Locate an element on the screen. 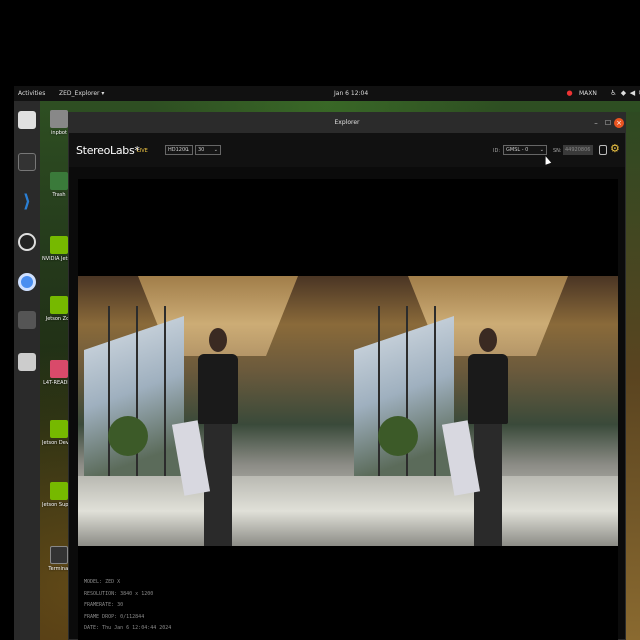  wallpaper-edge is located at coordinates (633, 376).